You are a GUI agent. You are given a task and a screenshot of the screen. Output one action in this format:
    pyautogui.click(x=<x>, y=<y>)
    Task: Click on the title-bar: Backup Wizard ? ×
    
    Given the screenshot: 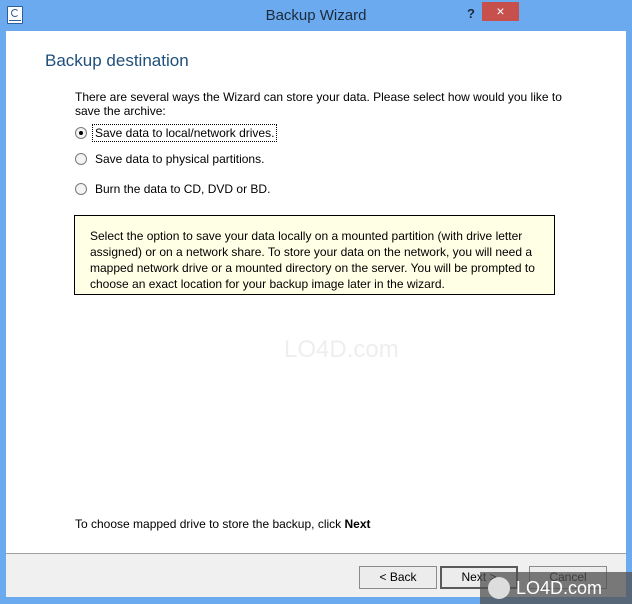 What is the action you would take?
    pyautogui.click(x=316, y=15)
    